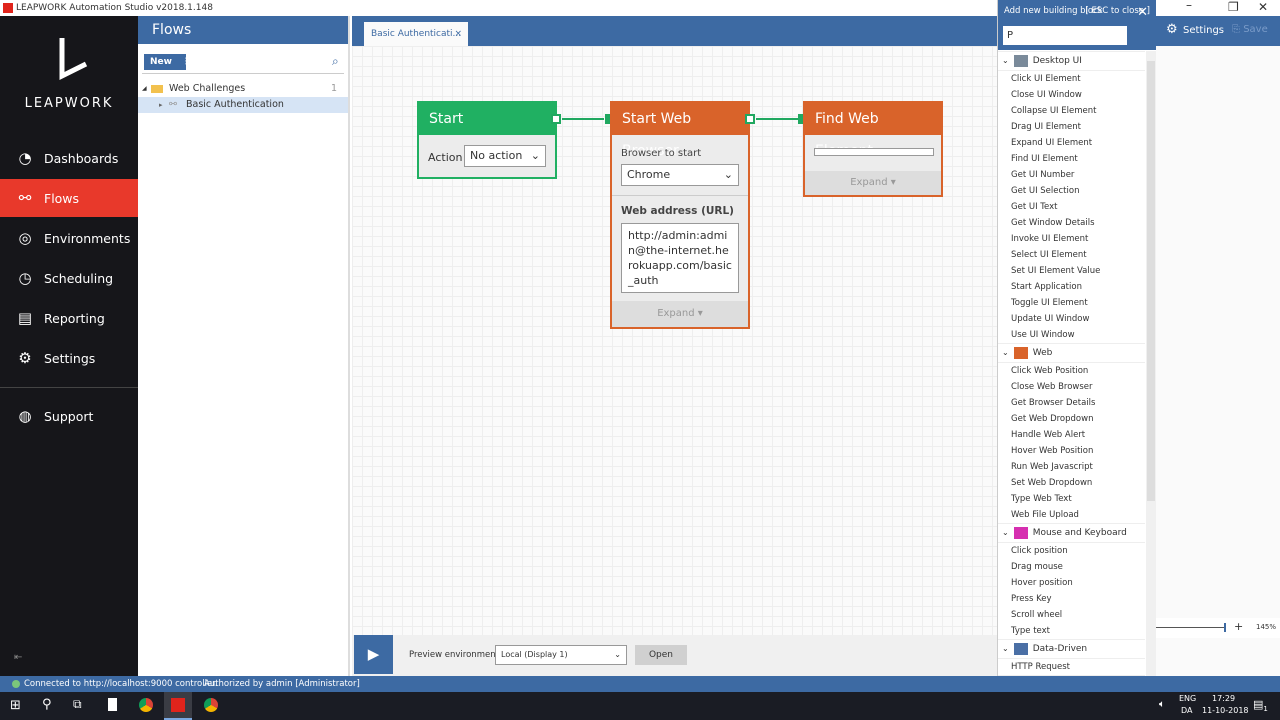 Image resolution: width=1280 pixels, height=720 pixels. What do you see at coordinates (1142, 12) in the screenshot?
I see `clear-search-icon: ✕` at bounding box center [1142, 12].